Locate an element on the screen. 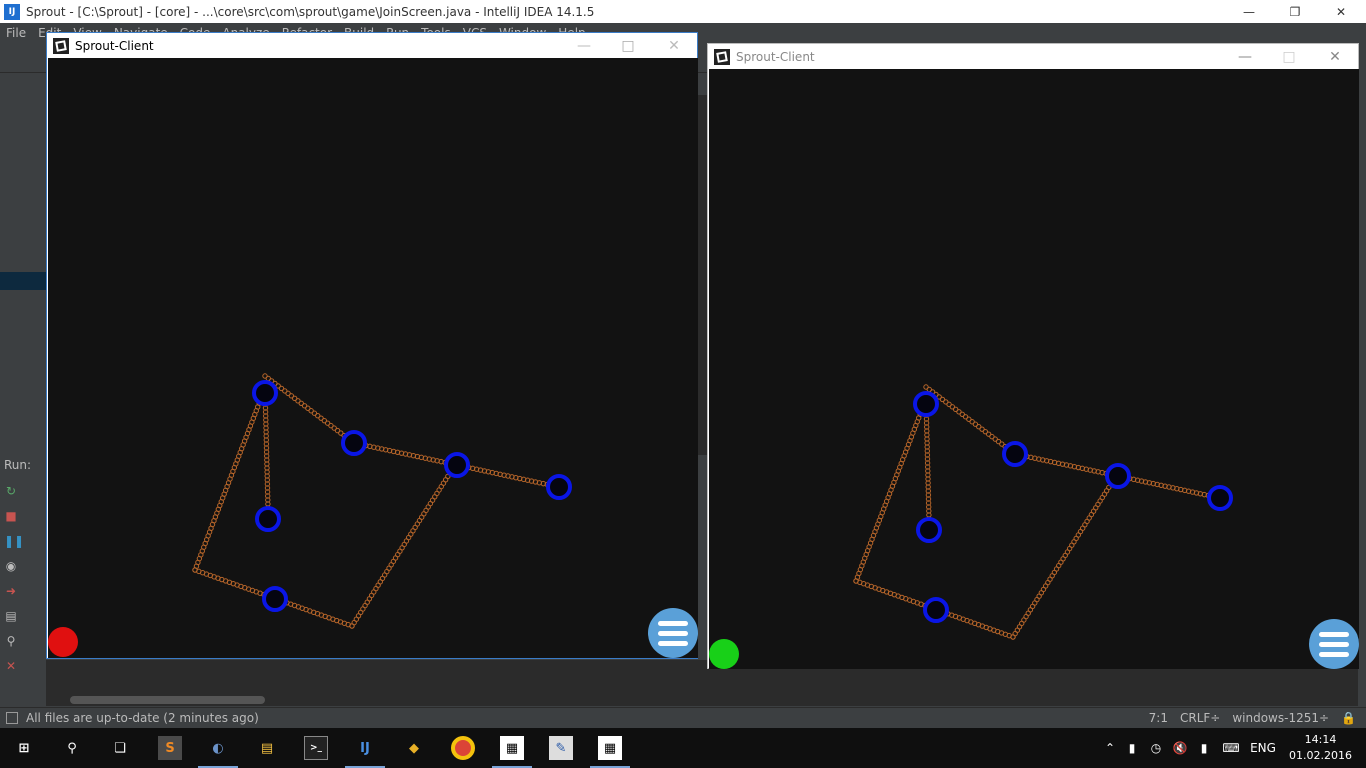 The height and width of the screenshot is (768, 1366). battery-icon: ▮ is located at coordinates (1132, 748).